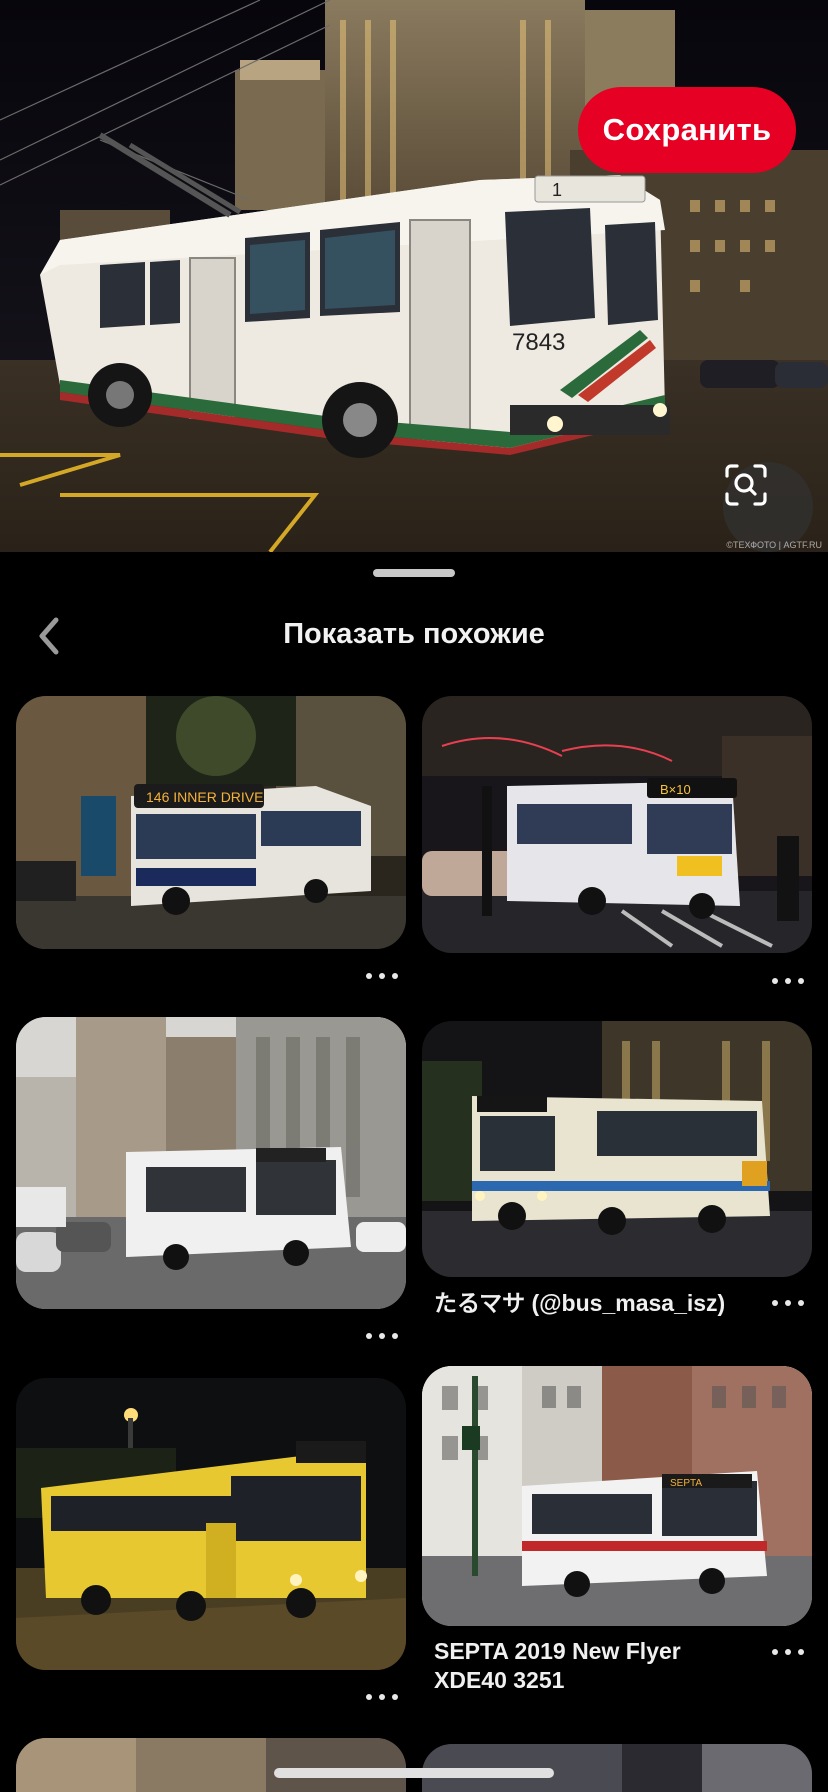 The height and width of the screenshot is (1792, 828). What do you see at coordinates (599, 1303) in the screenshot?
I see `pin-caption: たるマサ (@bus_masa_isz)` at bounding box center [599, 1303].